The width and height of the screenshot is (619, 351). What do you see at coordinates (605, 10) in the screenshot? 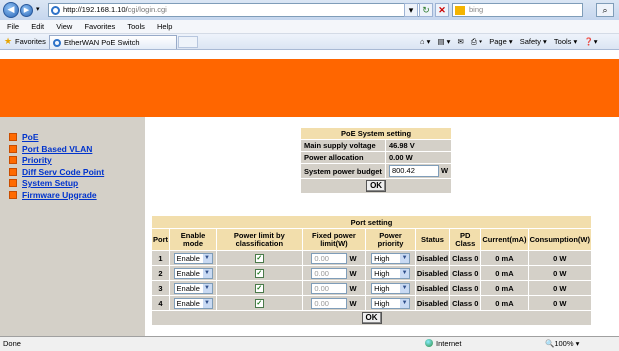
I see `search-icon: ⌕` at bounding box center [605, 10].